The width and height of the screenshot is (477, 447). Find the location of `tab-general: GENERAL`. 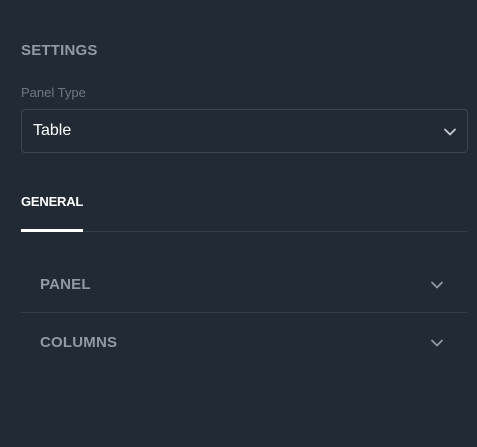

tab-general: GENERAL is located at coordinates (52, 206).